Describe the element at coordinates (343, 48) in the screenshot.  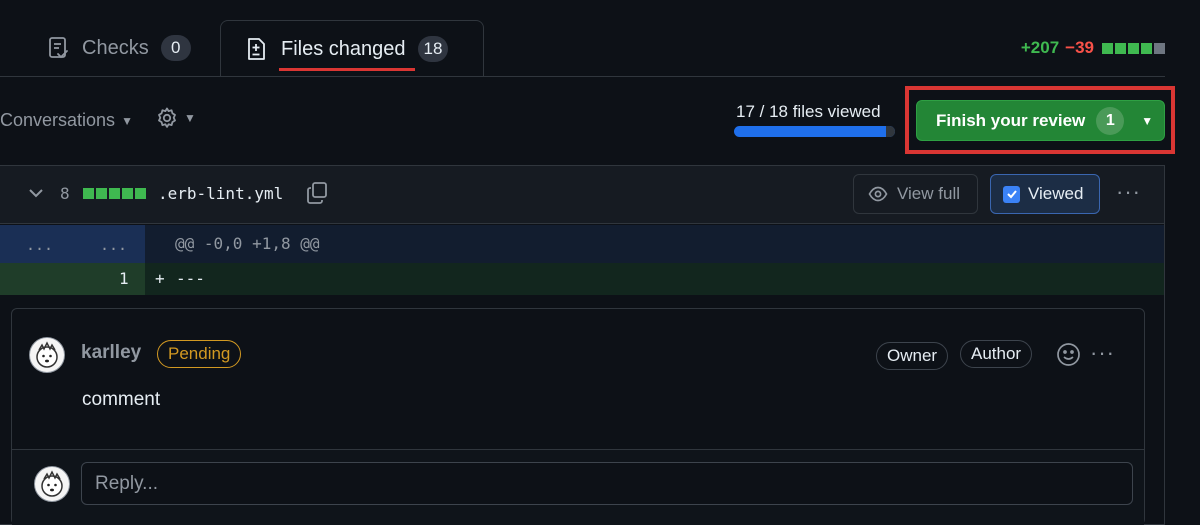
I see `tab-files-label: Files changed` at that location.